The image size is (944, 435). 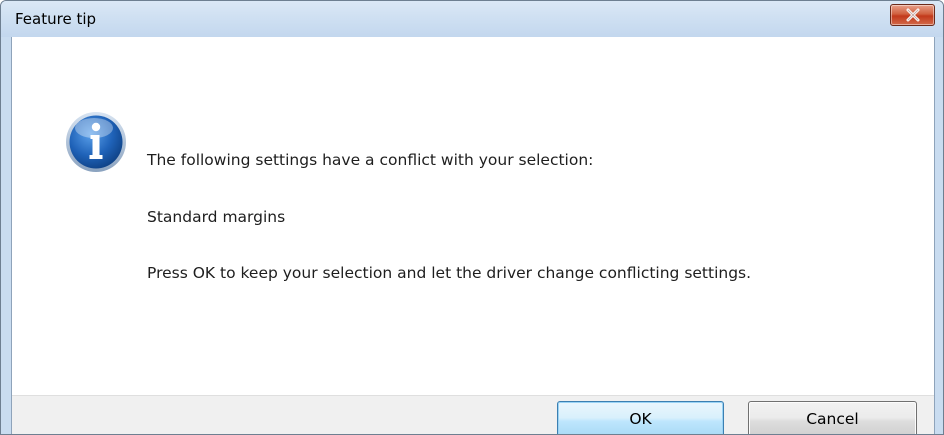 I want to click on close-button, so click(x=912, y=15).